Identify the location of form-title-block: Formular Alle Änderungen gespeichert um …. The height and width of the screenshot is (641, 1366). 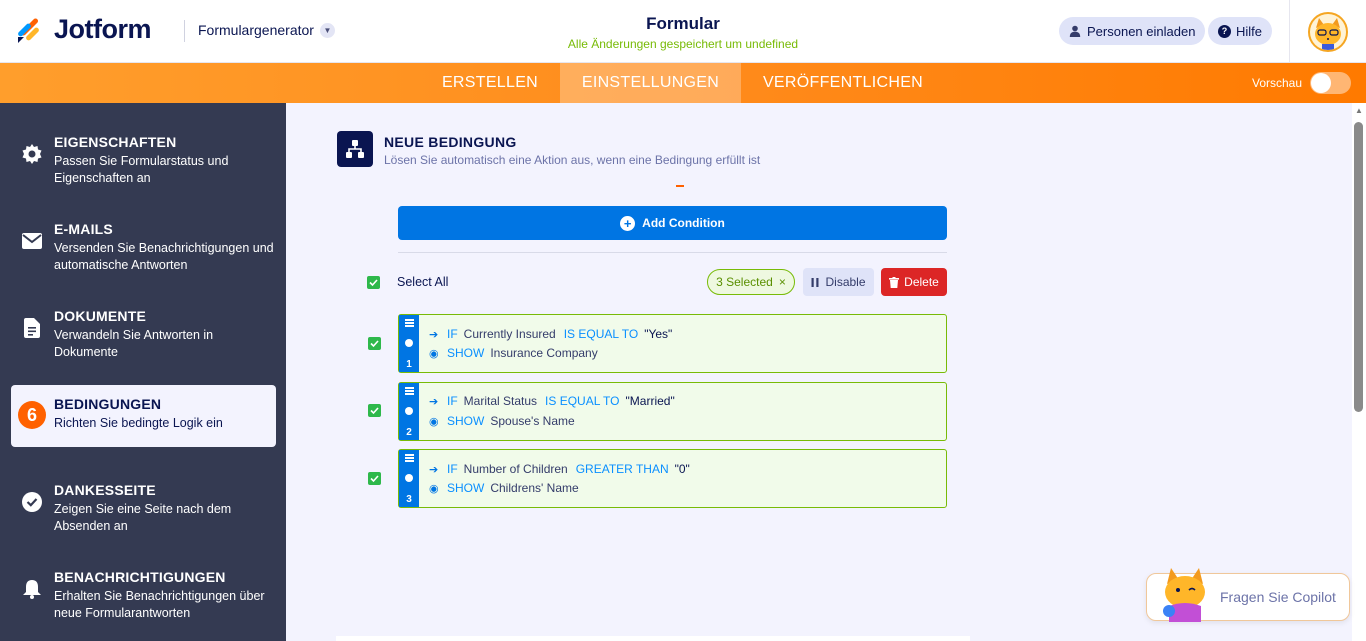
(683, 32).